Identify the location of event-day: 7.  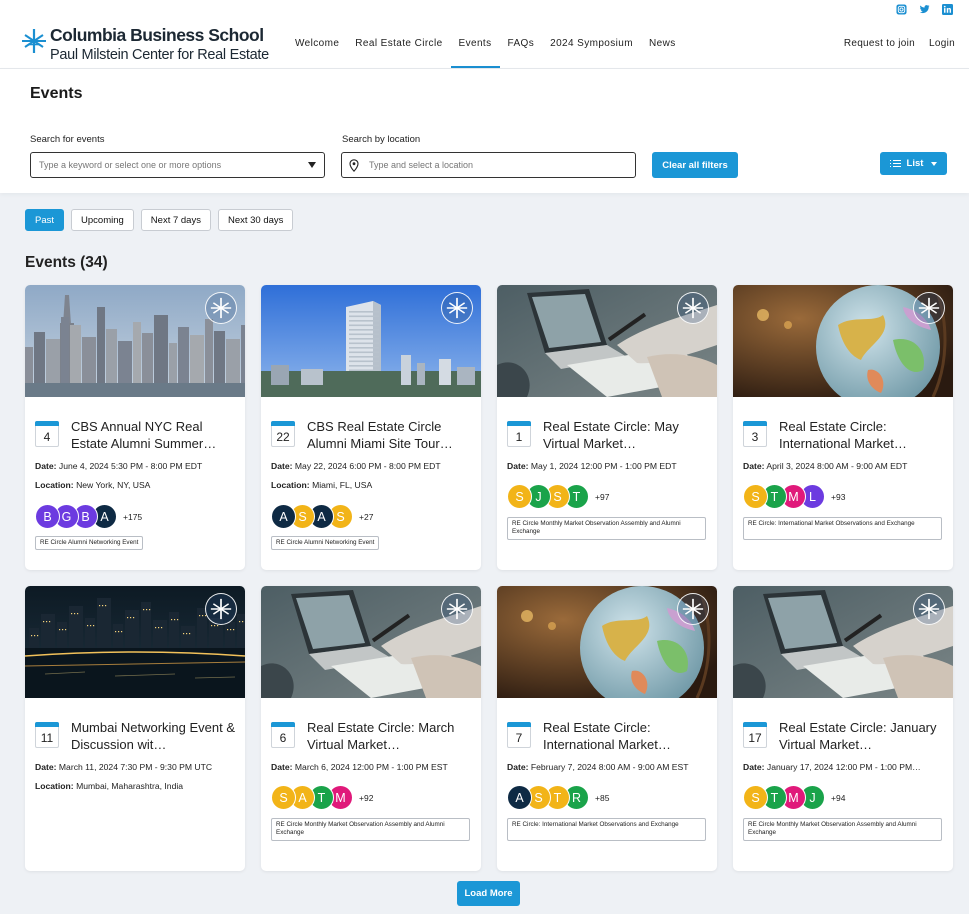
(519, 738).